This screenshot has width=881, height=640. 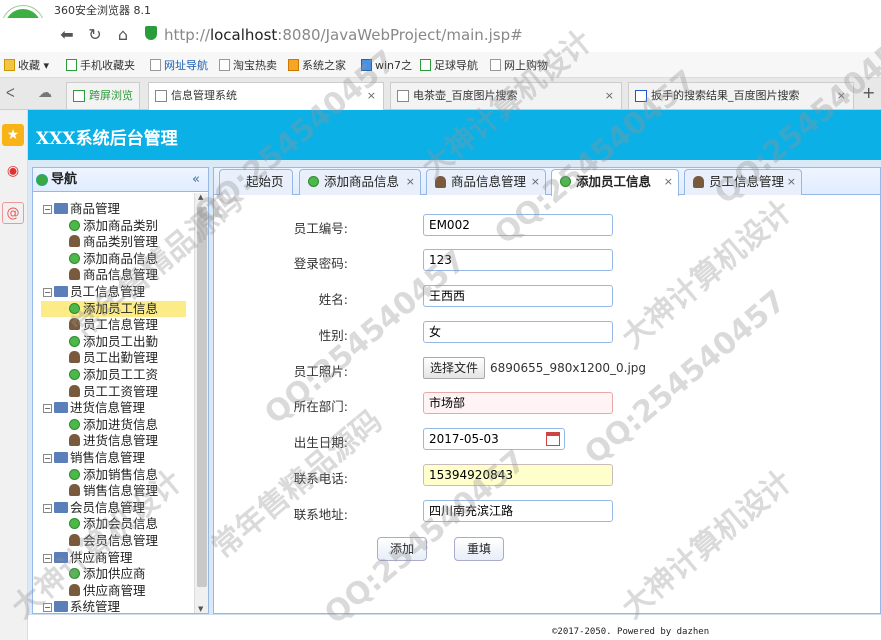 What do you see at coordinates (26, 65) in the screenshot?
I see `bookmark-item: 收藏 ▾` at bounding box center [26, 65].